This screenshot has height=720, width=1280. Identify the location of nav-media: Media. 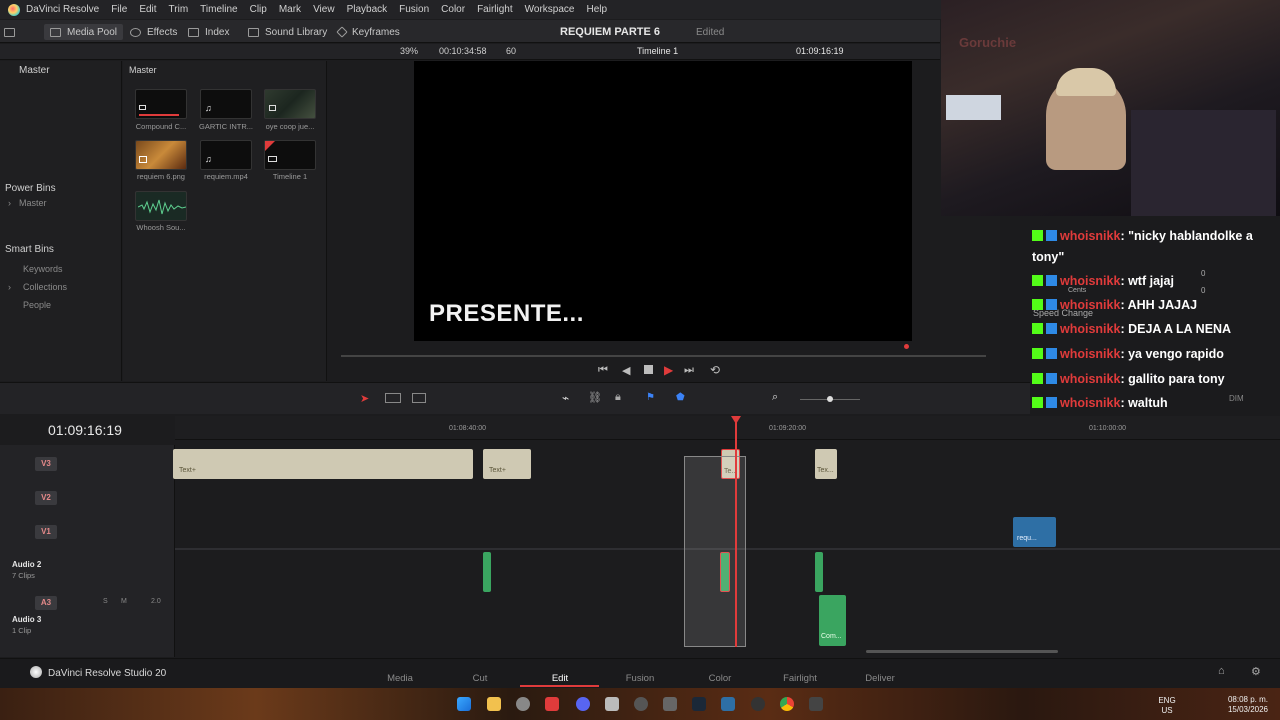
(400, 678).